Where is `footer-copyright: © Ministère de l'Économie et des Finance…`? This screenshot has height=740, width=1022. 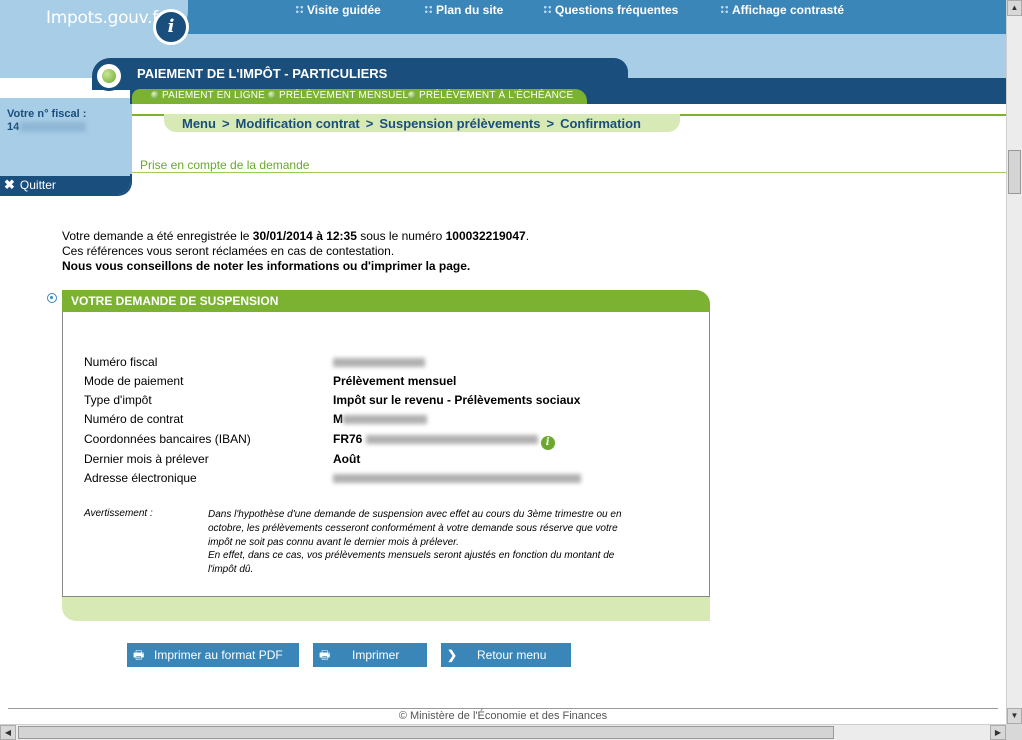
footer-copyright: © Ministère de l'Économie et des Finance… is located at coordinates (503, 716).